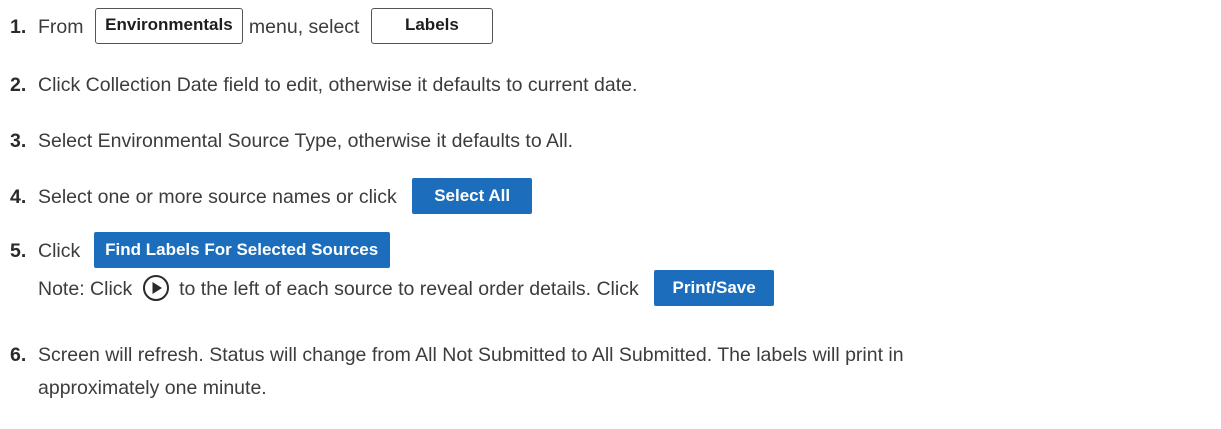  Describe the element at coordinates (18, 27) in the screenshot. I see `step-number: 1.` at that location.